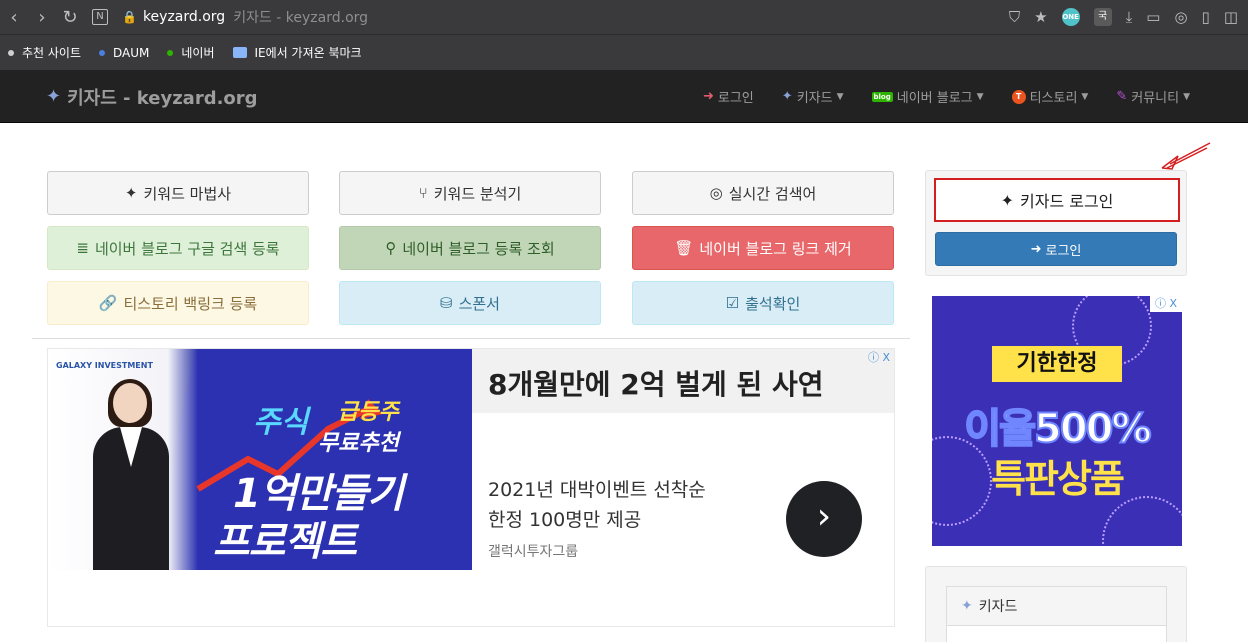  Describe the element at coordinates (239, 52) in the screenshot. I see `folder-icon` at that location.